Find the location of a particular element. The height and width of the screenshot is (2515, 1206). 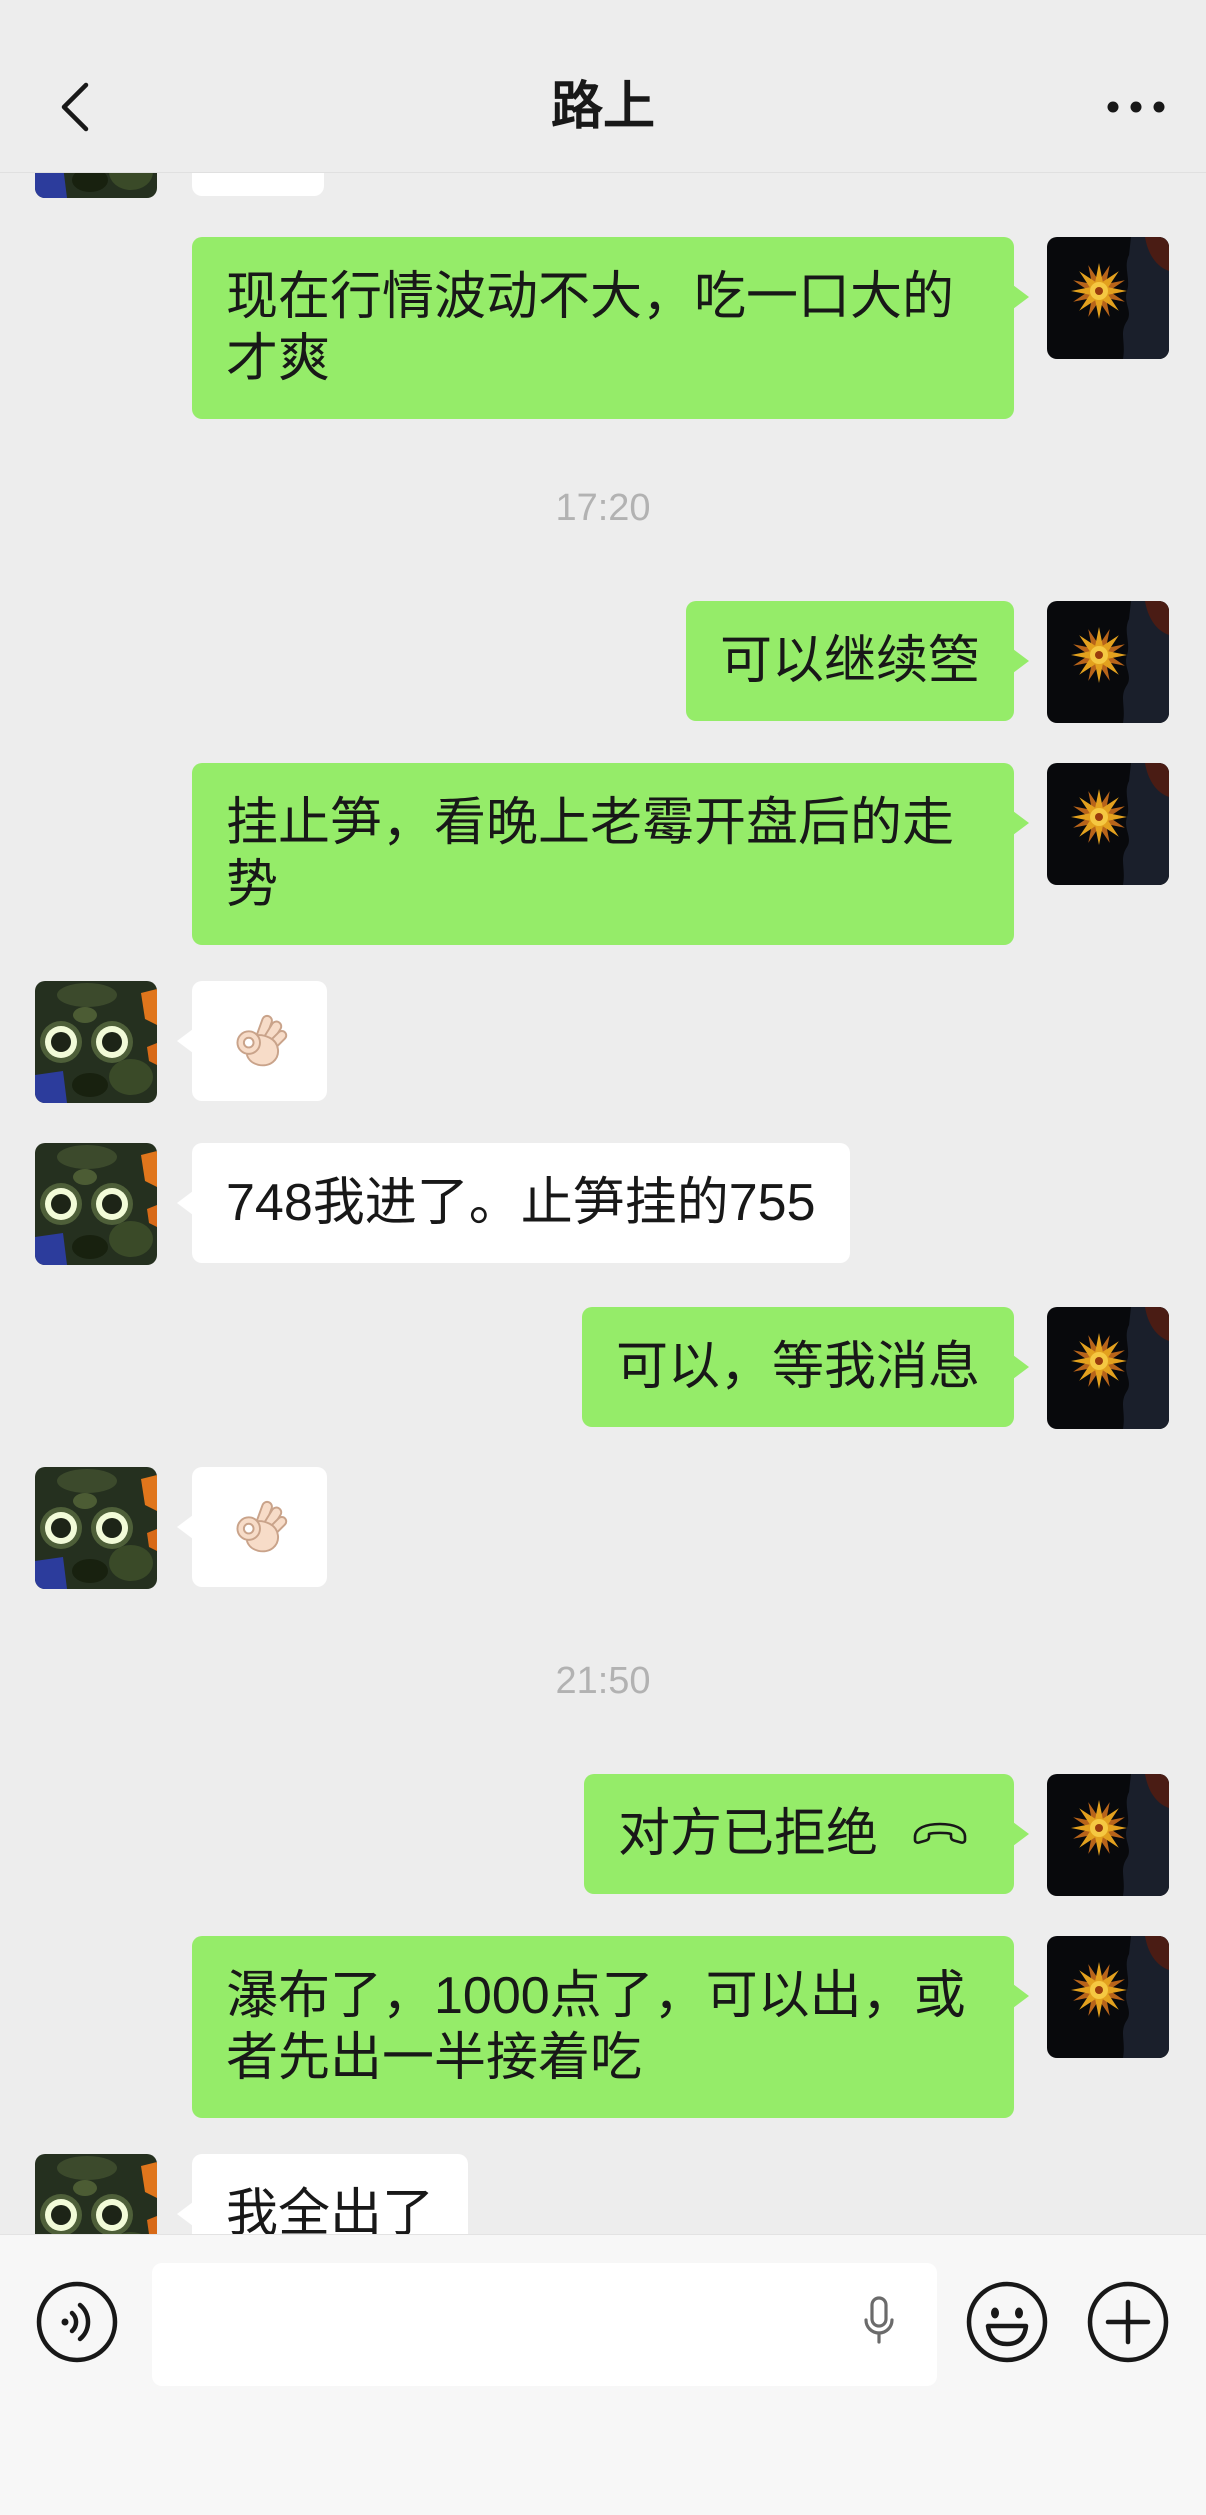

message-bubble: 现在行情波动不大，吃一口大的才爽 is located at coordinates (610, 328).